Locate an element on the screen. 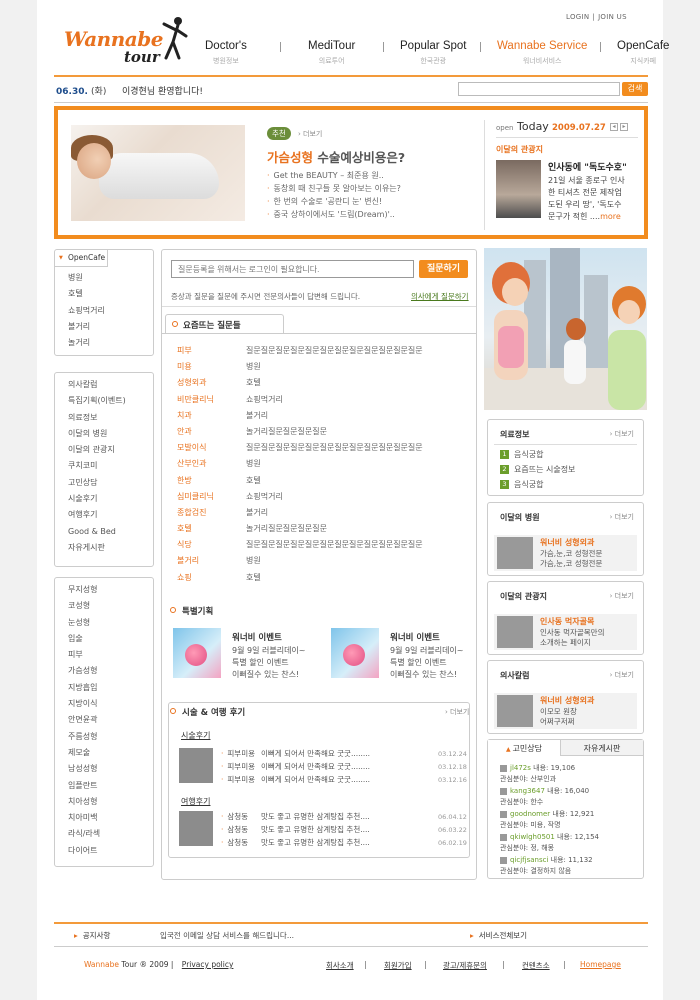 This screenshot has height=1000, width=700. menu-item: 특집기획(이벤트) is located at coordinates (110, 401).